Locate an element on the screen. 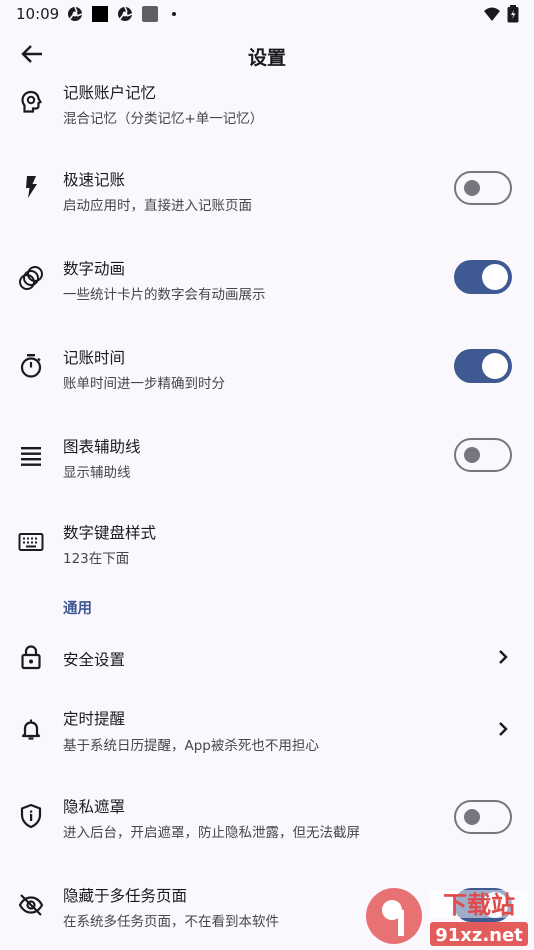 The width and height of the screenshot is (534, 950). number-animation-toggle is located at coordinates (483, 277).